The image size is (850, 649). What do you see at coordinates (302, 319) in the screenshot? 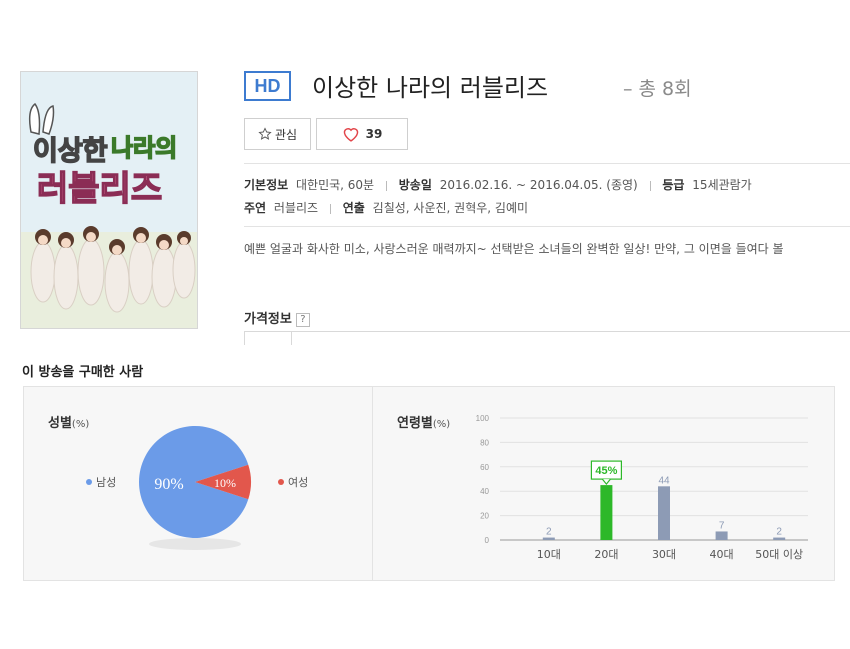
I see `help-icon: ?` at bounding box center [302, 319].